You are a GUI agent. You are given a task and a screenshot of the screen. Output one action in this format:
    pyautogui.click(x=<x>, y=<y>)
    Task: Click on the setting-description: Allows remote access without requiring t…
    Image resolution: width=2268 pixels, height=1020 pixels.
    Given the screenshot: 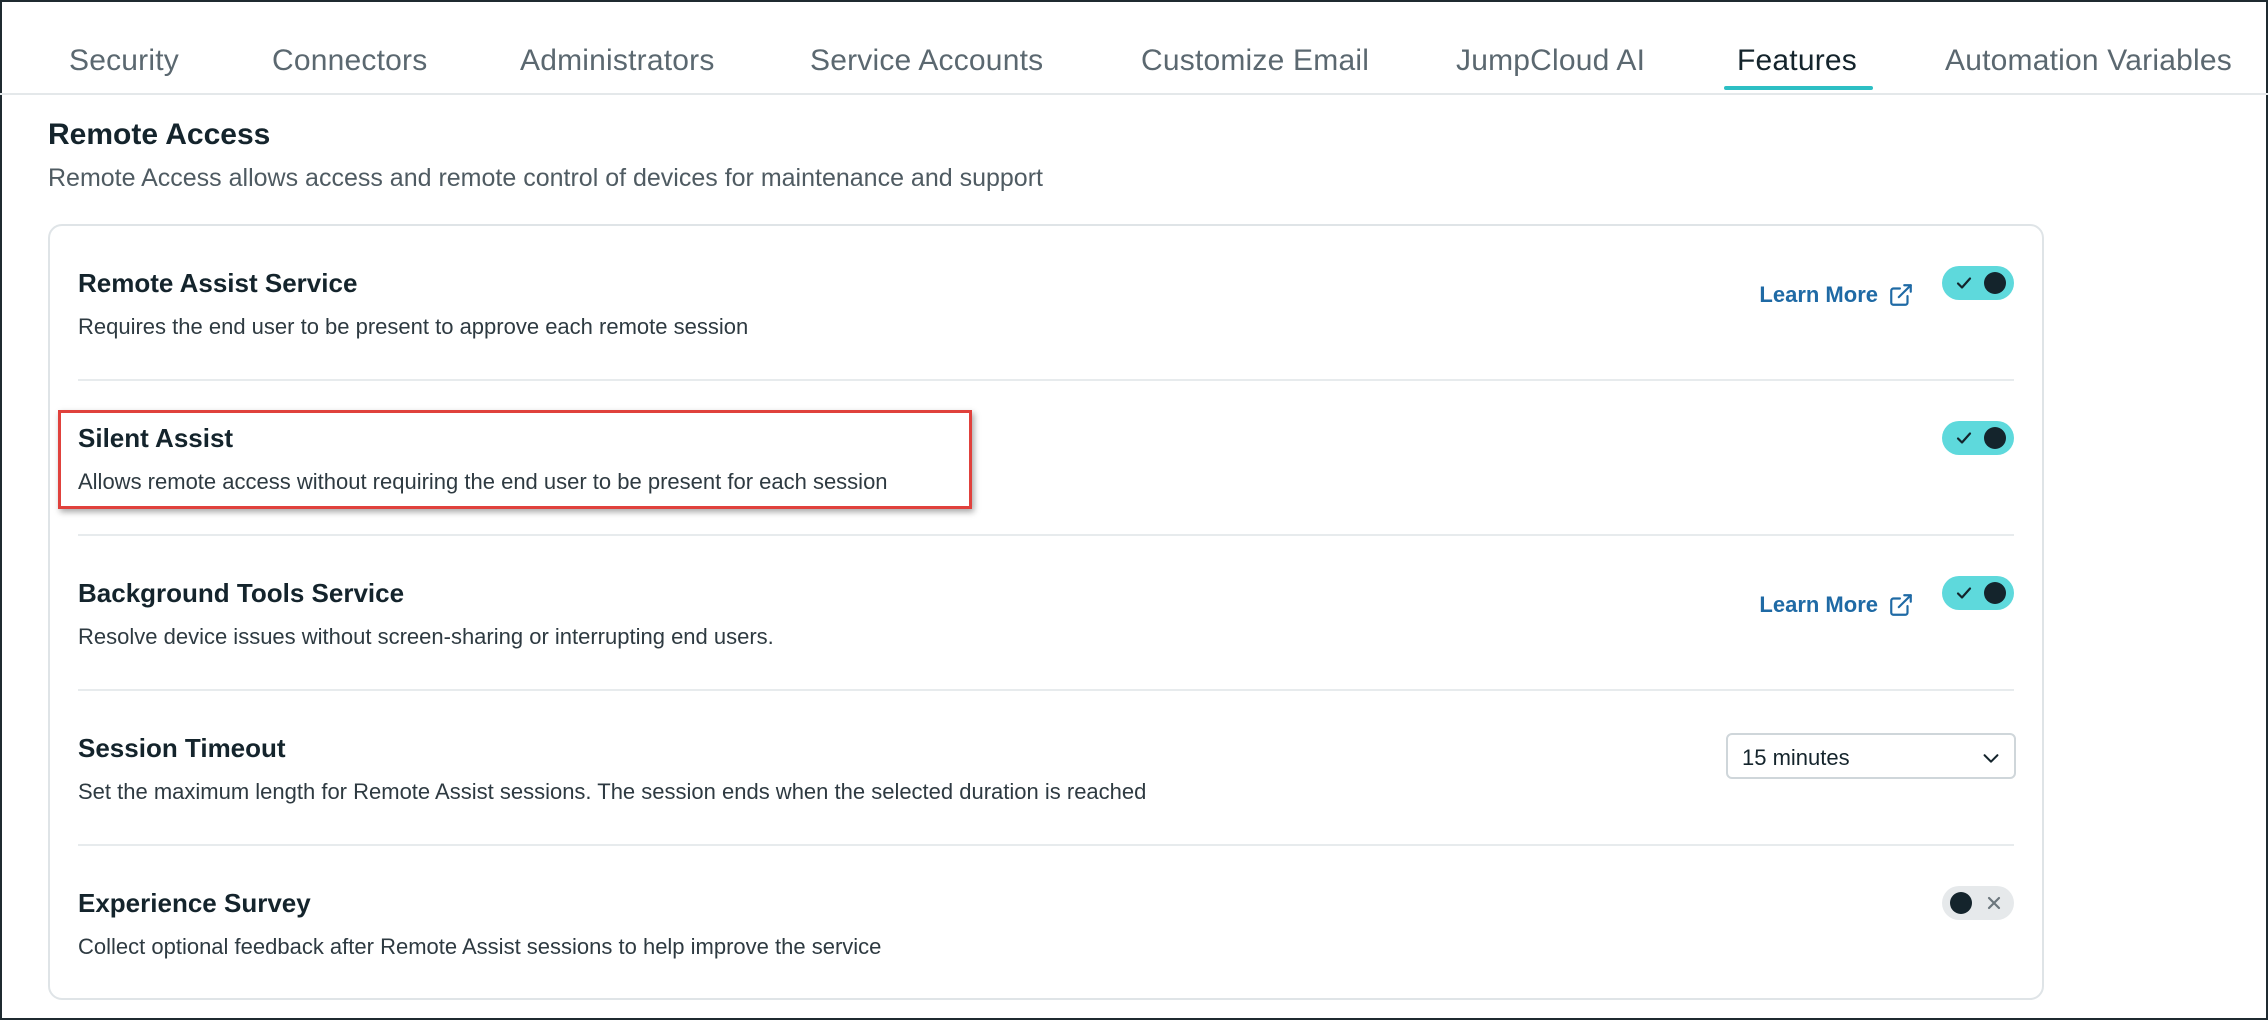 What is the action you would take?
    pyautogui.click(x=483, y=481)
    